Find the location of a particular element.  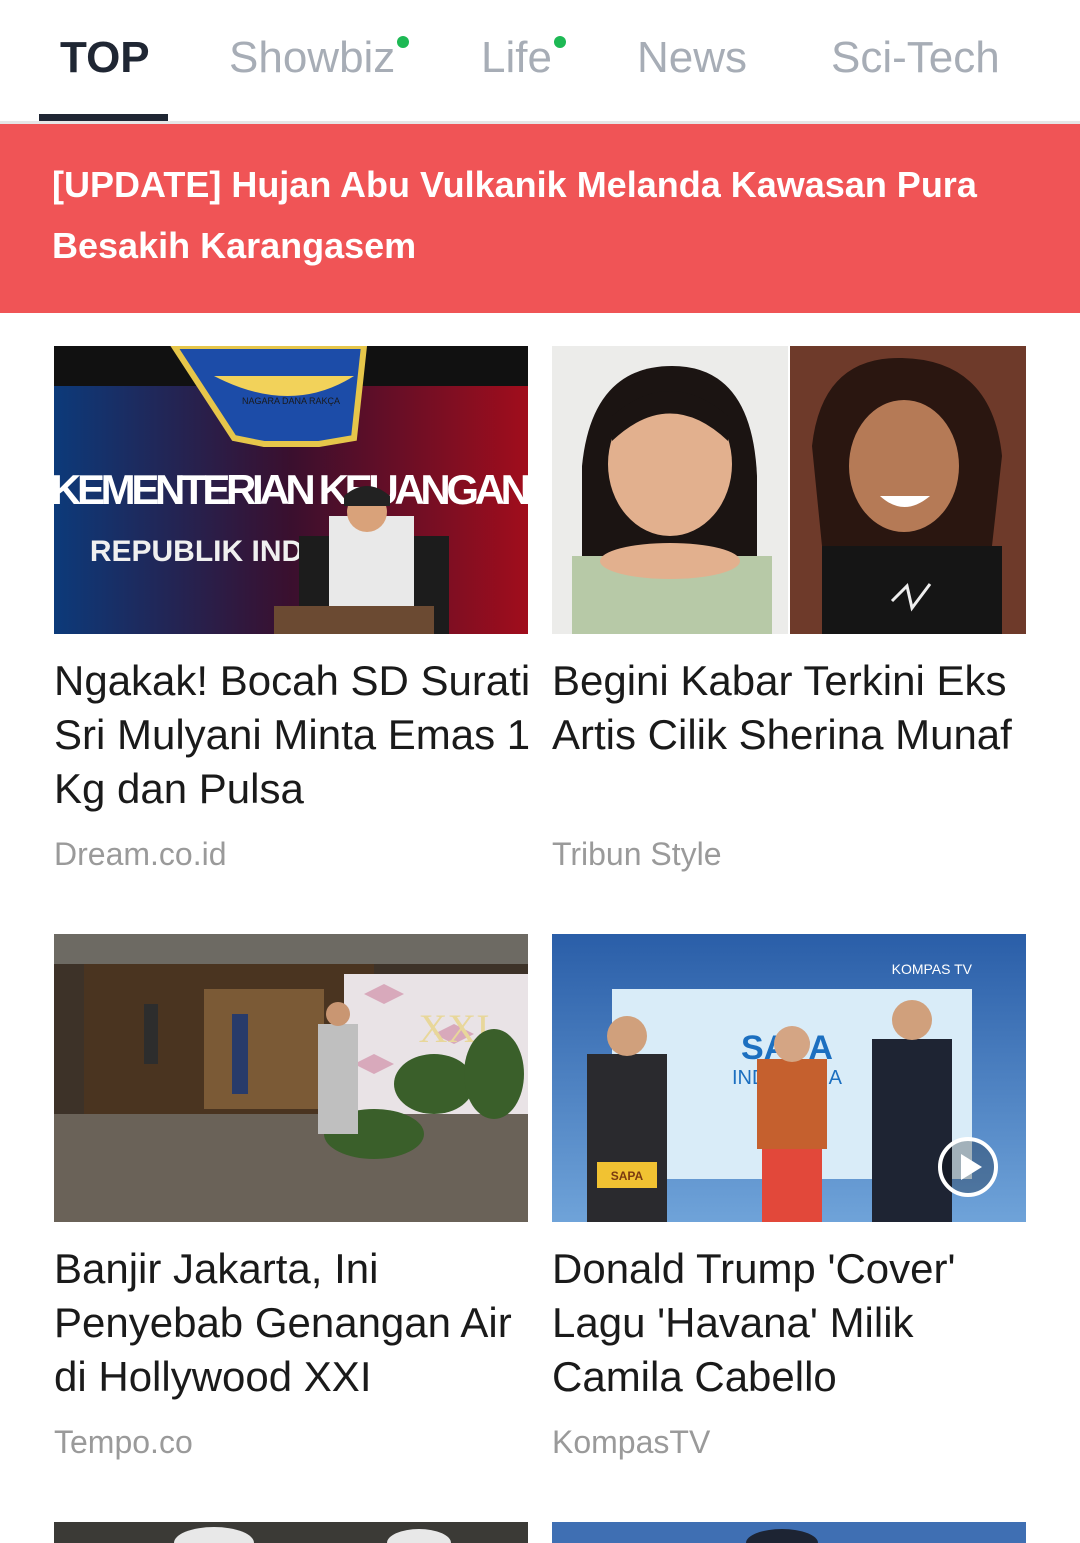

tab-label: News is located at coordinates (692, 57).